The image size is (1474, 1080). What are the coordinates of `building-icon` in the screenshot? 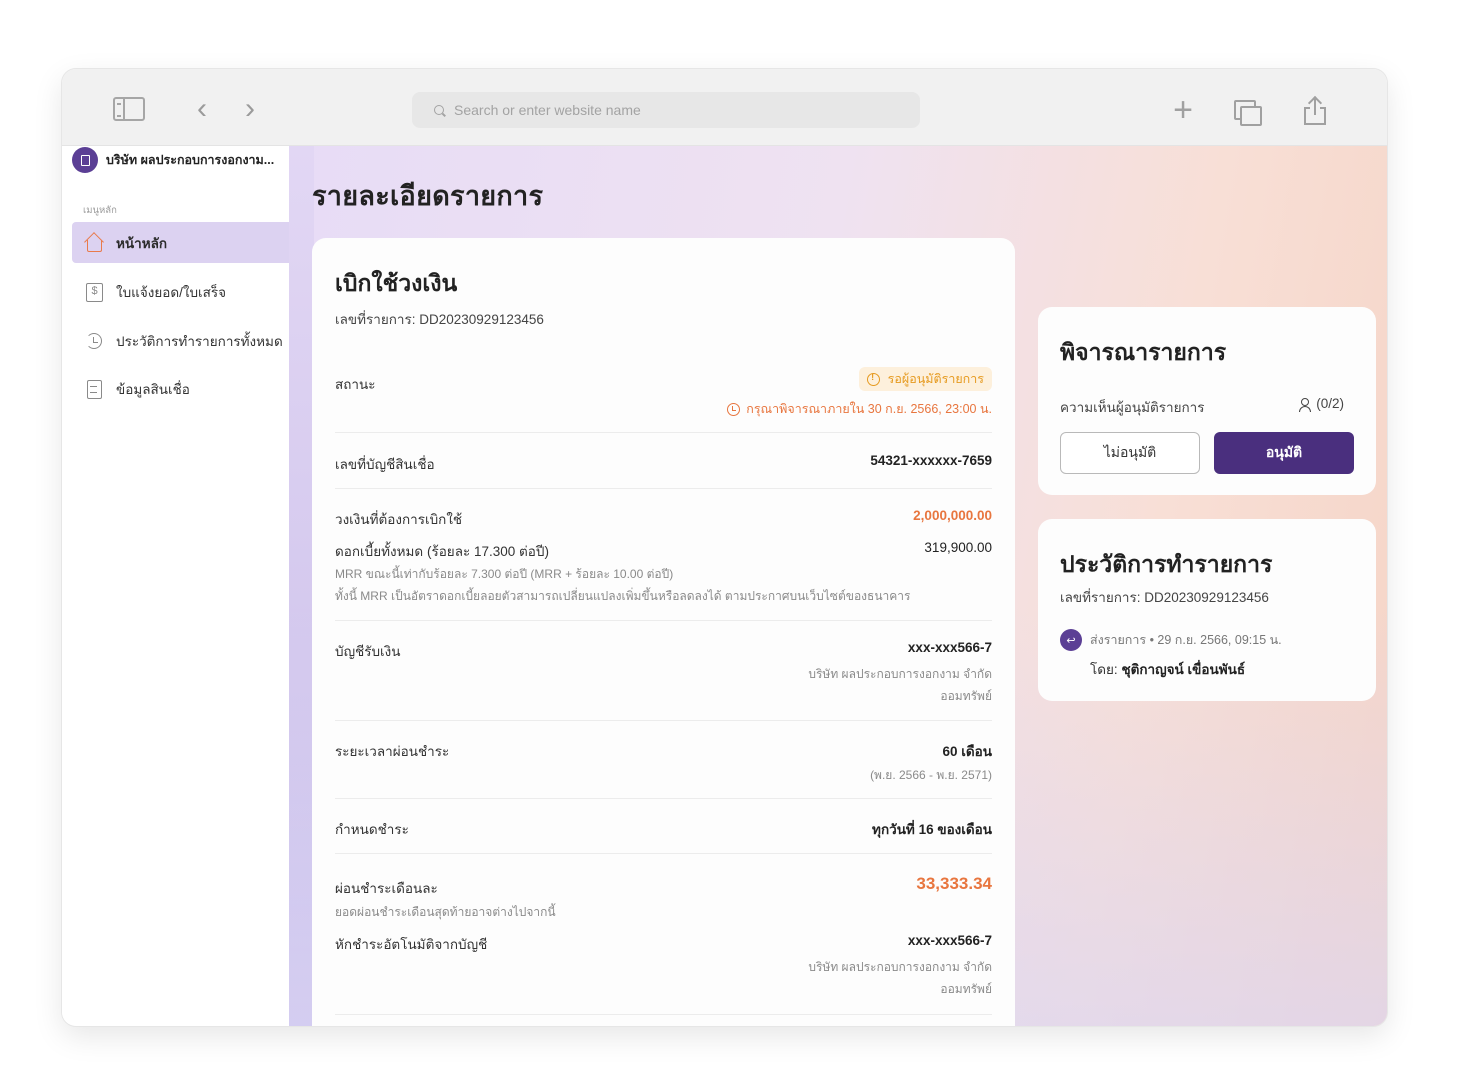 It's located at (85, 160).